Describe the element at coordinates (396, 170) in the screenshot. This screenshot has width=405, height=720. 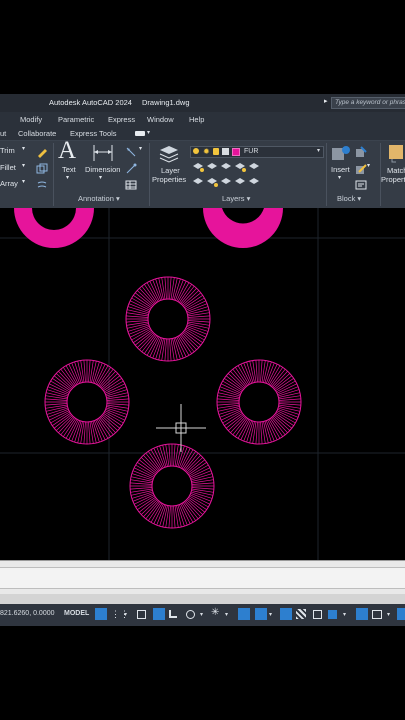
I see `match-properties-label-line1: Match` at that location.